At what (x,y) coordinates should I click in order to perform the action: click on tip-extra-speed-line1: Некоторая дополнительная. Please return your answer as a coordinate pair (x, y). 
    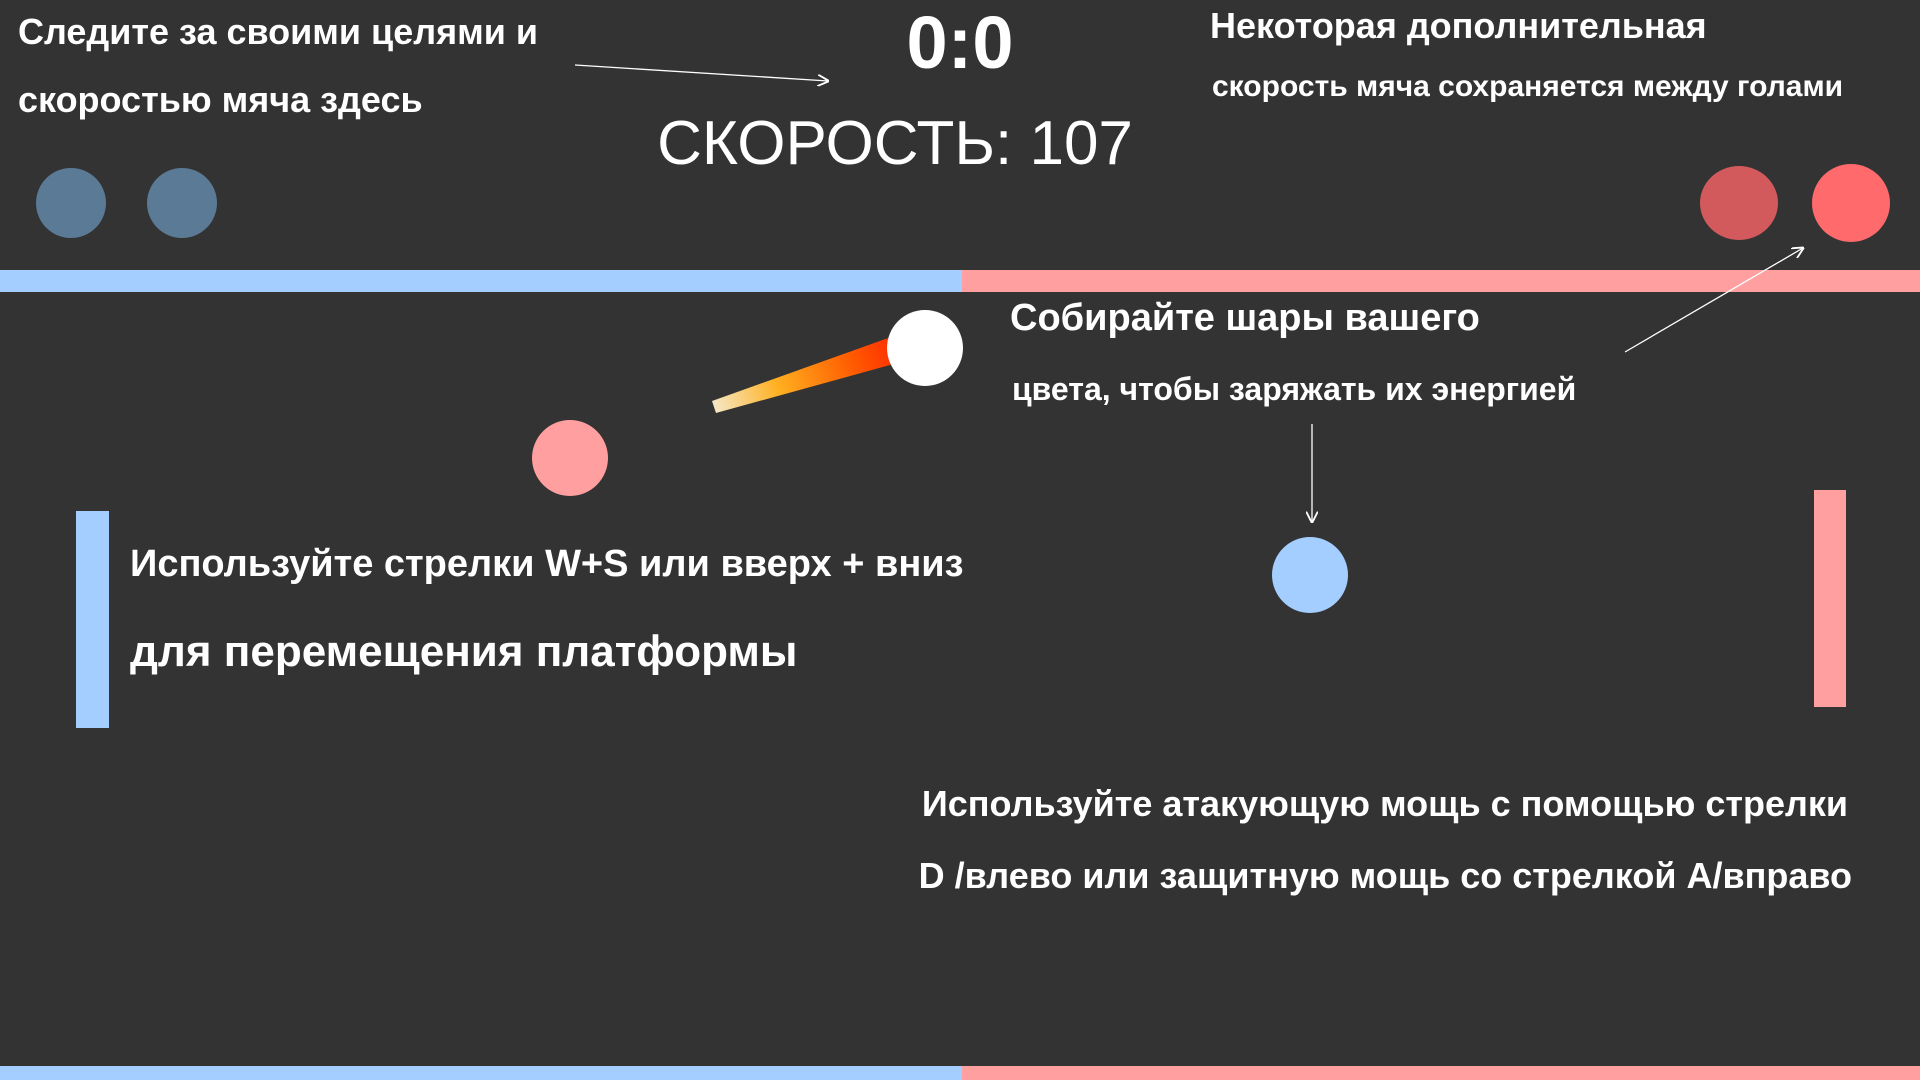
    Looking at the image, I should click on (1458, 25).